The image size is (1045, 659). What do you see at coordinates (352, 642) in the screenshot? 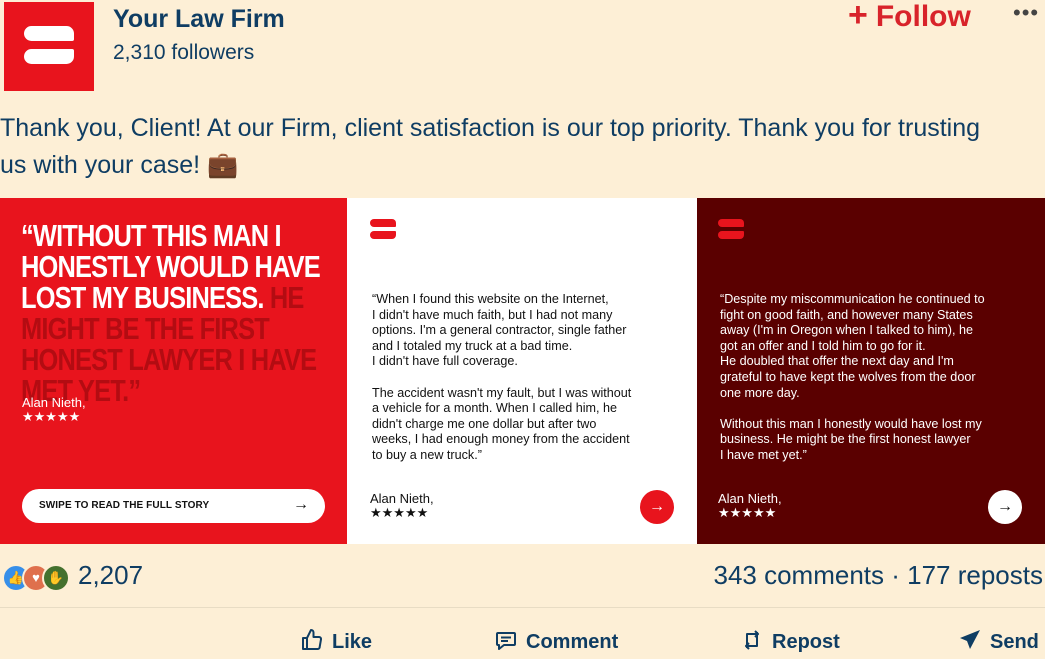
I see `like-label: Like` at bounding box center [352, 642].